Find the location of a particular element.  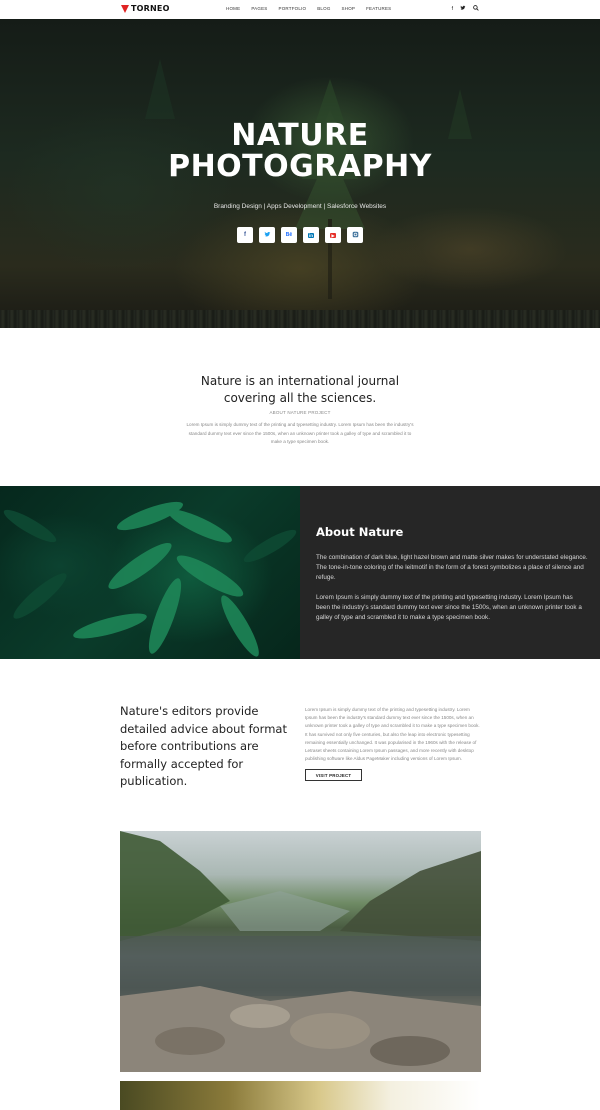

youtube-icon: ▶ is located at coordinates (333, 235).